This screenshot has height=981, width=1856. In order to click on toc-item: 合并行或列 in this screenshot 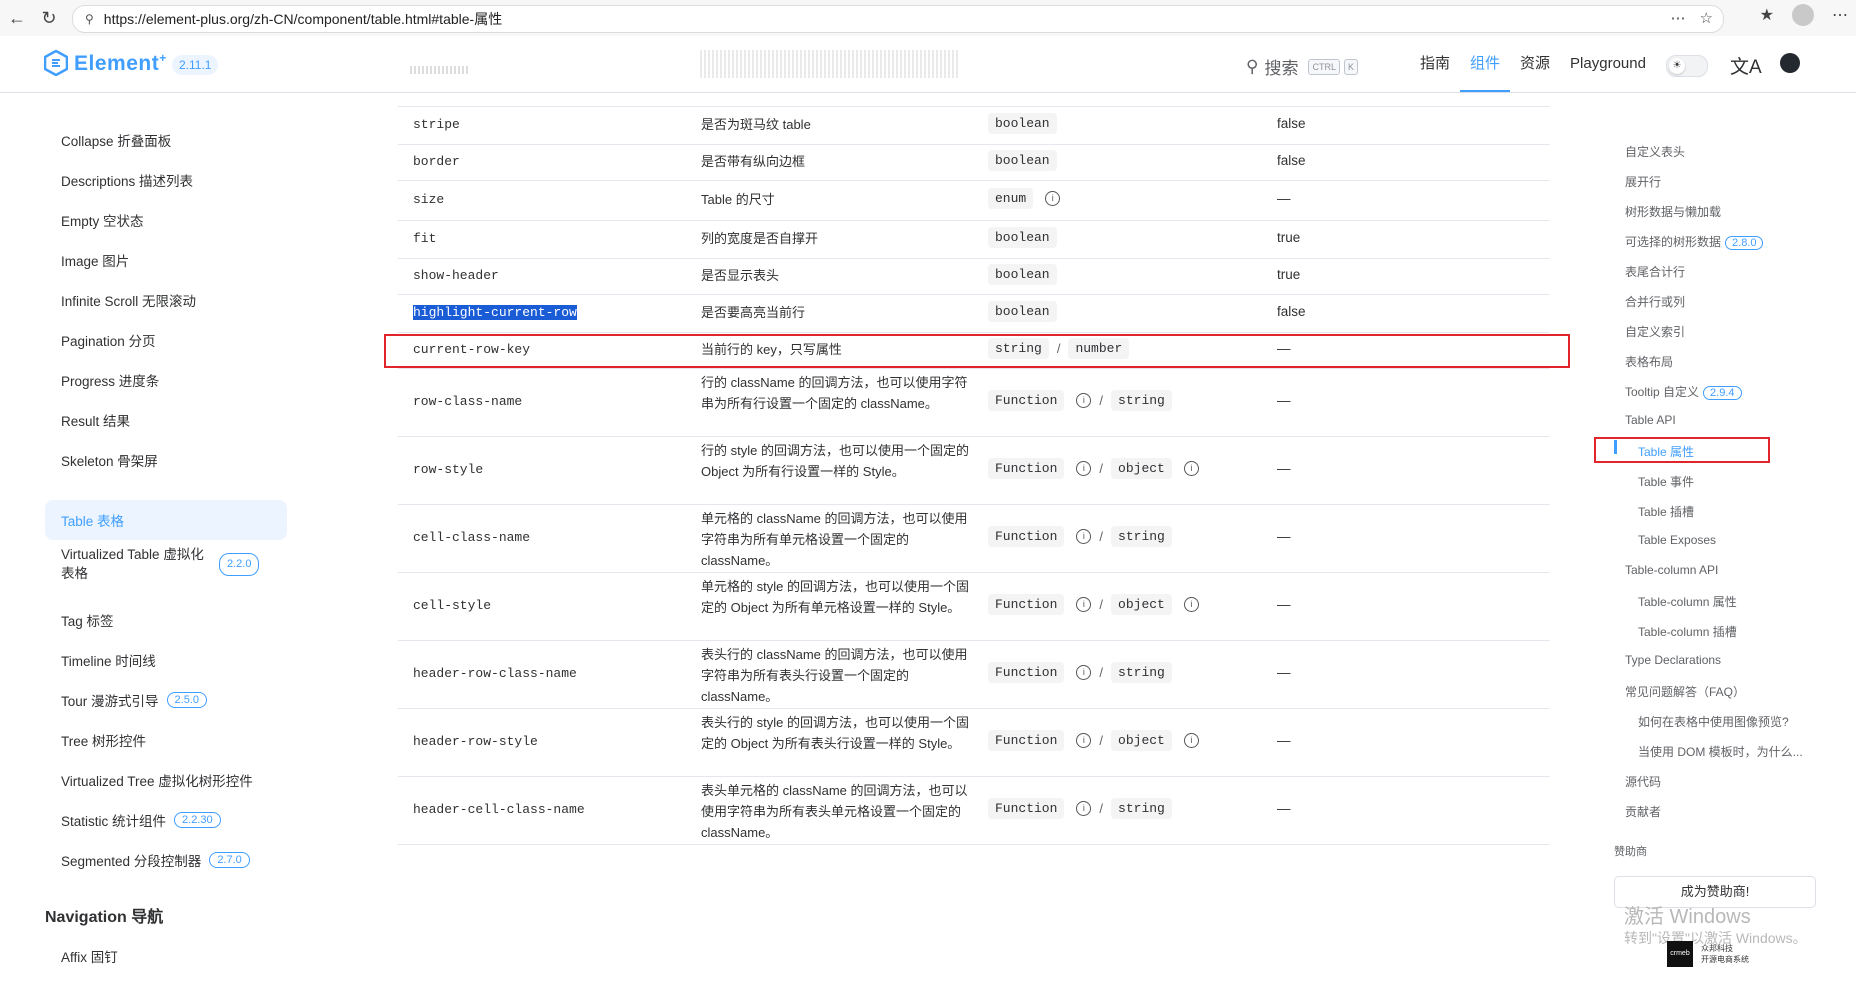, I will do `click(1655, 301)`.